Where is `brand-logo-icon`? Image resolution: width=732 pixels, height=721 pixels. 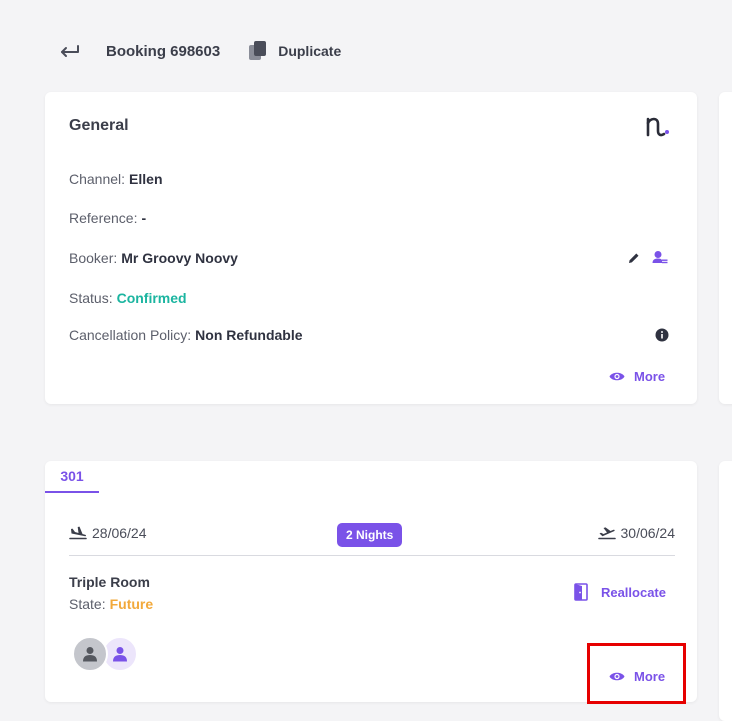
brand-logo-icon is located at coordinates (657, 127).